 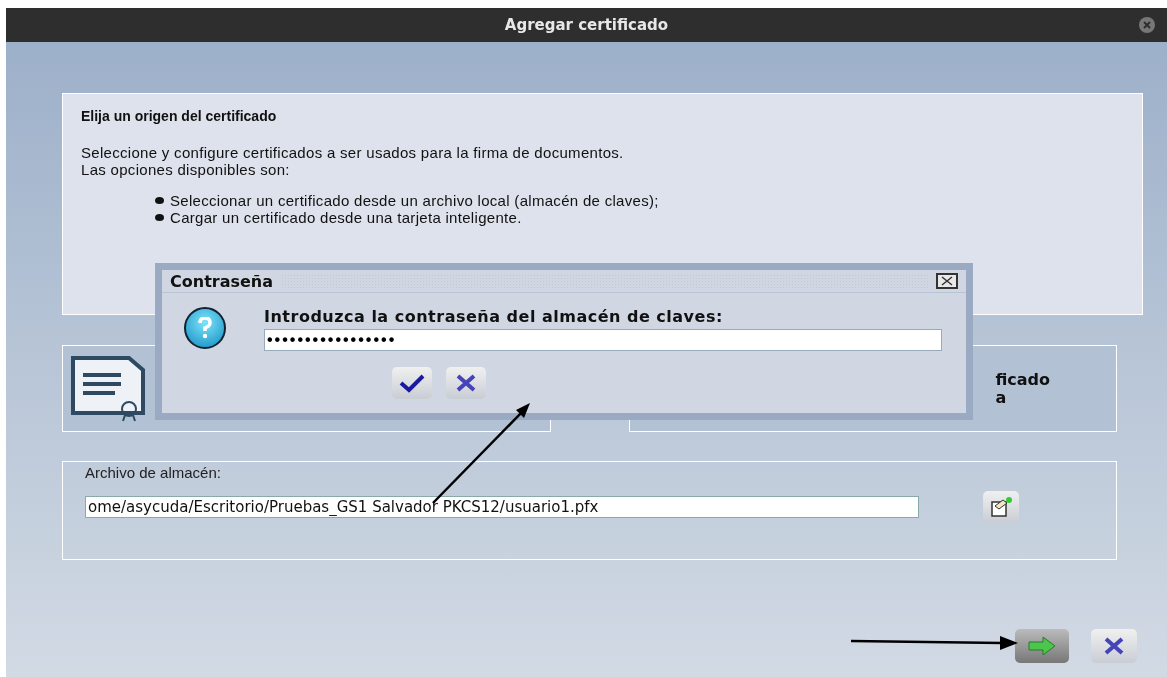 I want to click on confirm-button, so click(x=412, y=383).